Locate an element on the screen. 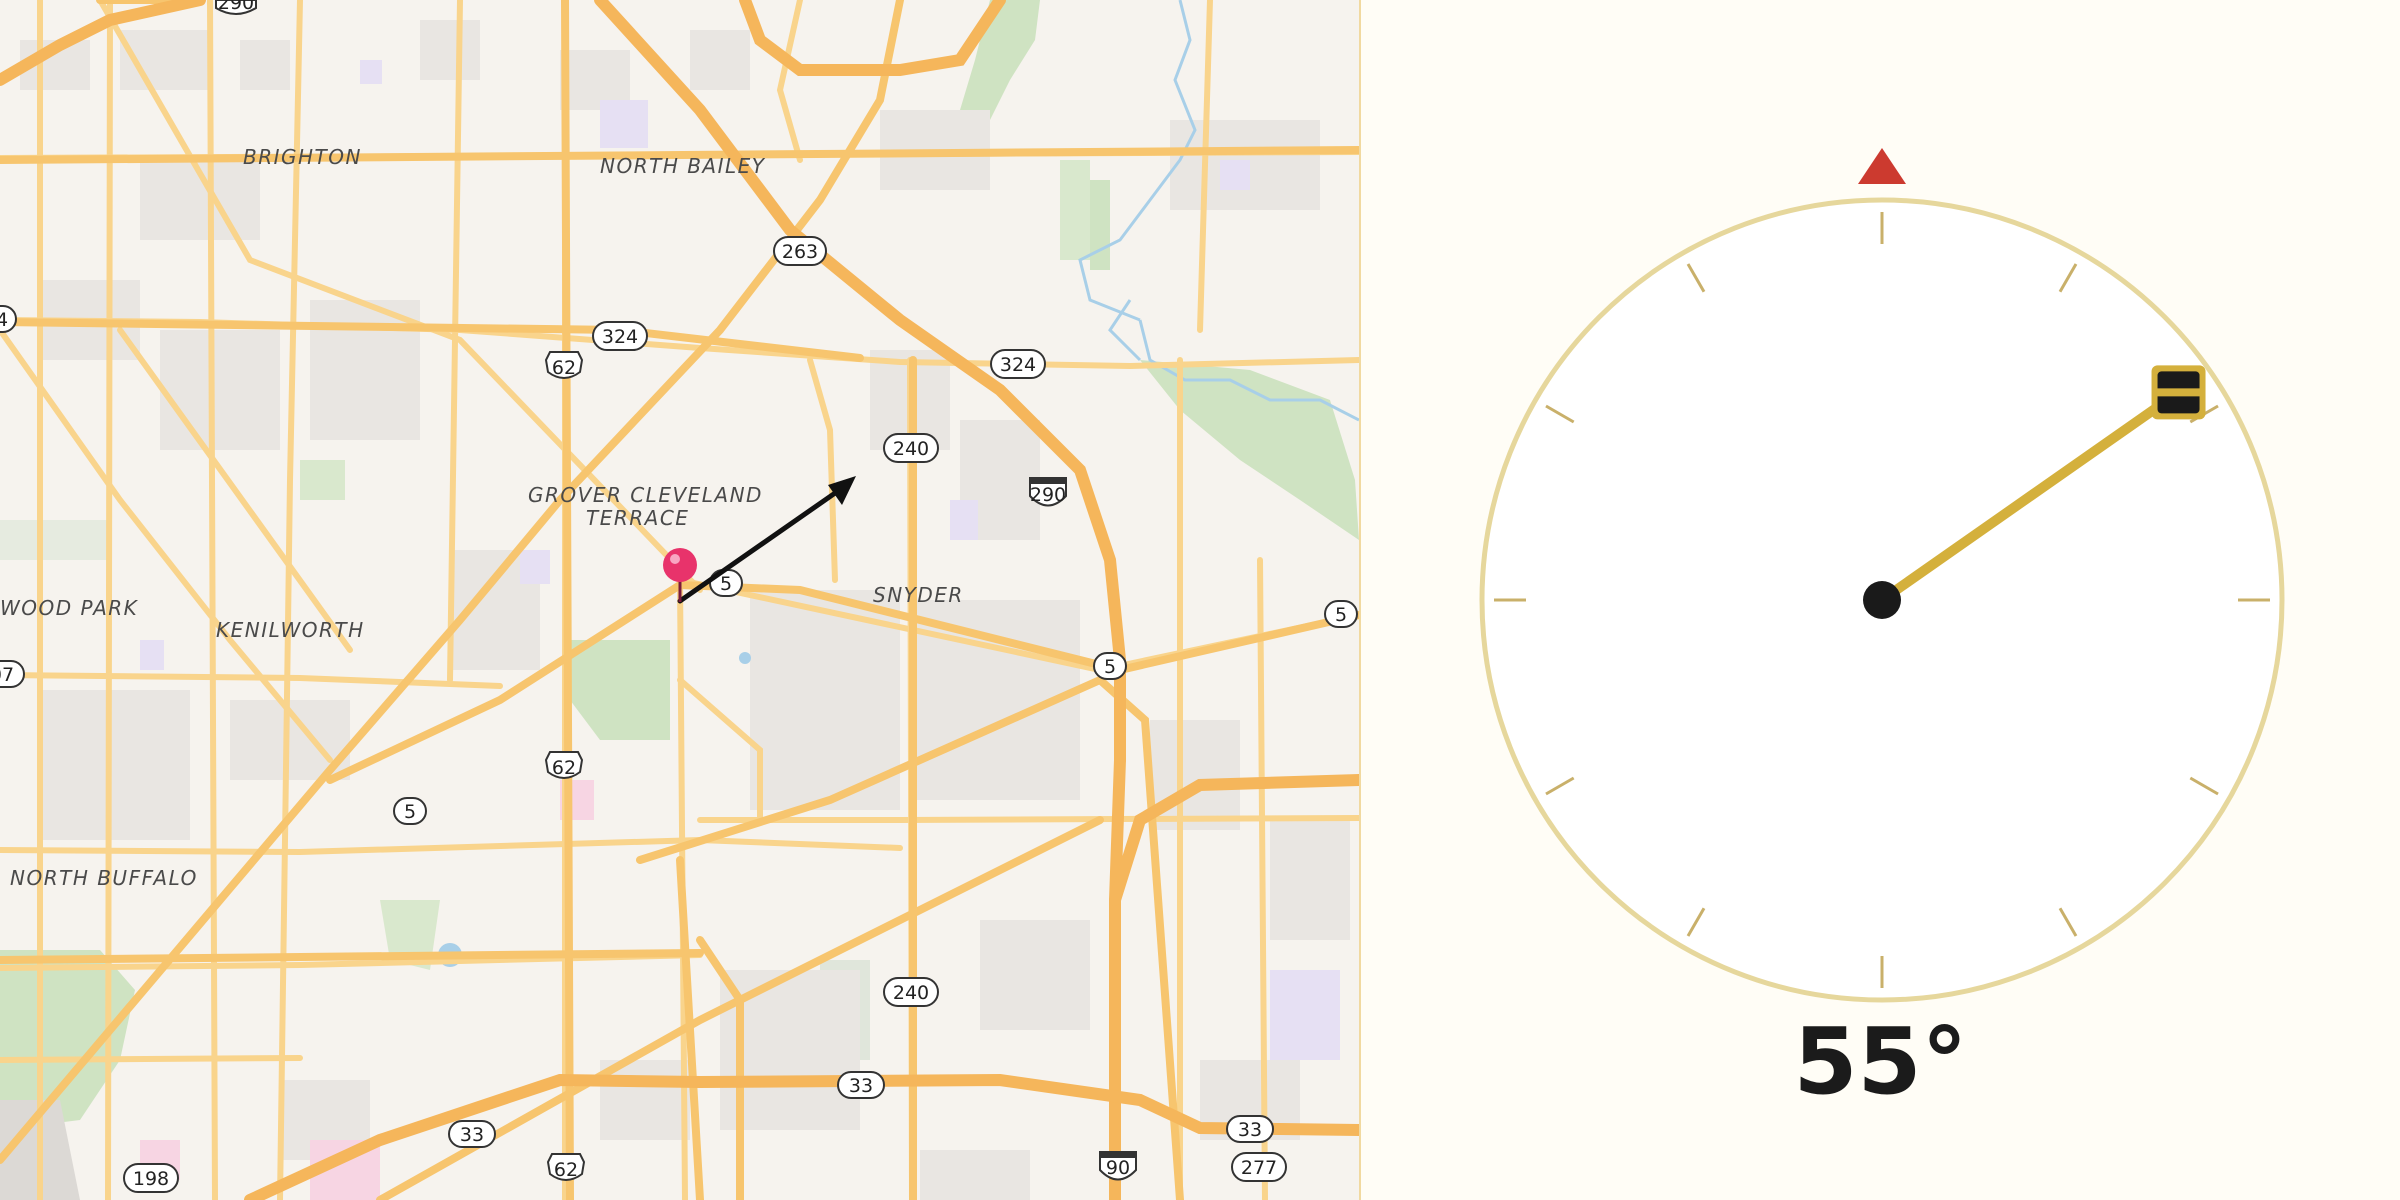 Image resolution: width=2400 pixels, height=1200 pixels. svg-text: 4 is located at coordinates (4, 320).